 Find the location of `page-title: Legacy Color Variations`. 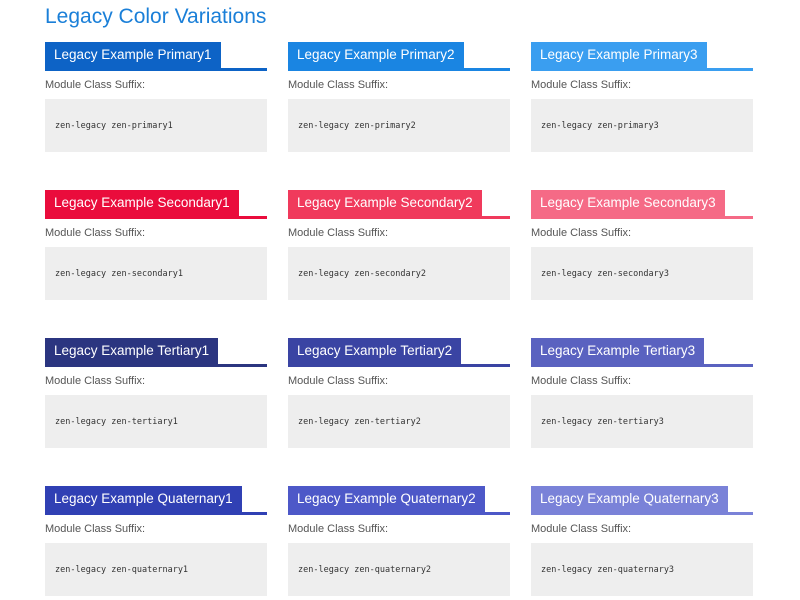

page-title: Legacy Color Variations is located at coordinates (156, 16).